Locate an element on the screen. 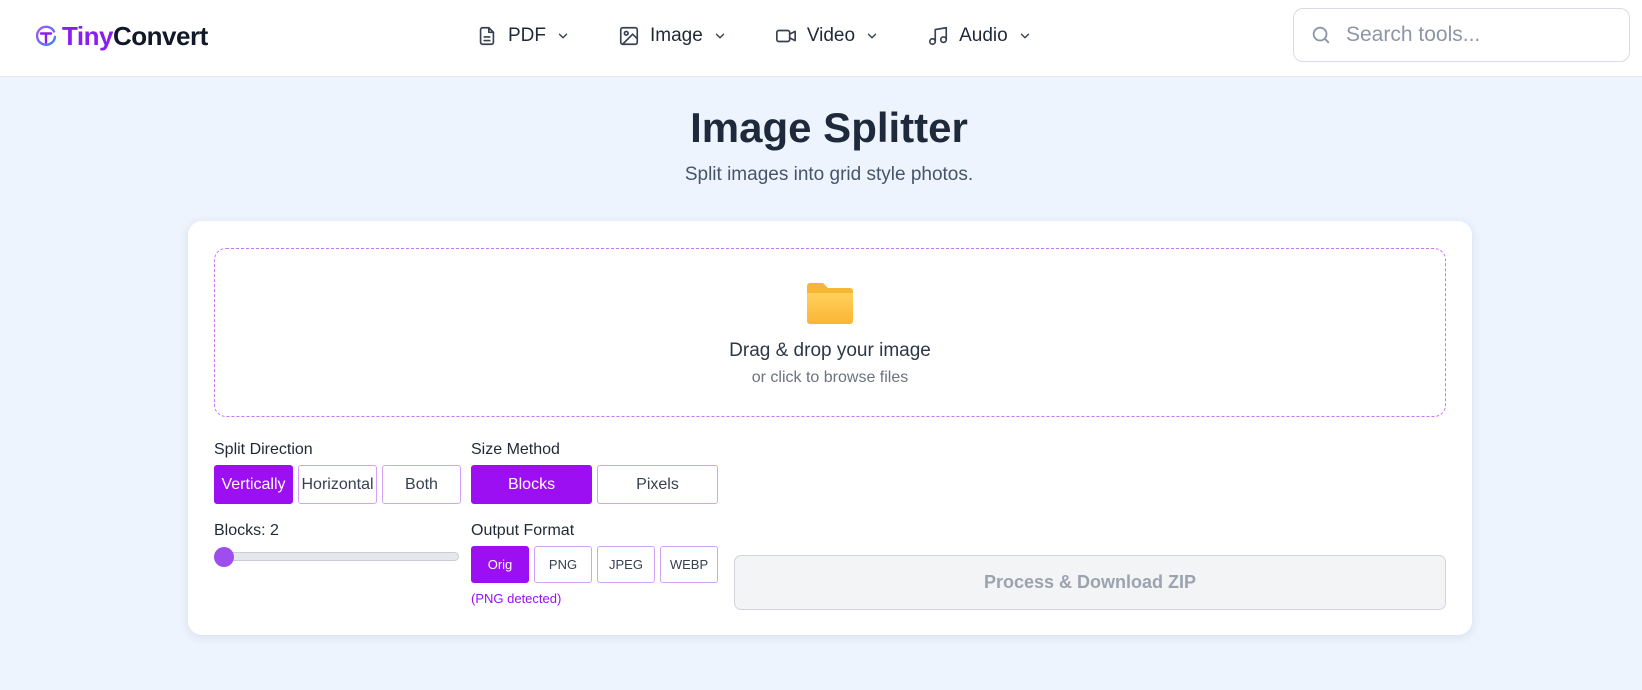 The image size is (1642, 690). file-icon is located at coordinates (487, 36).